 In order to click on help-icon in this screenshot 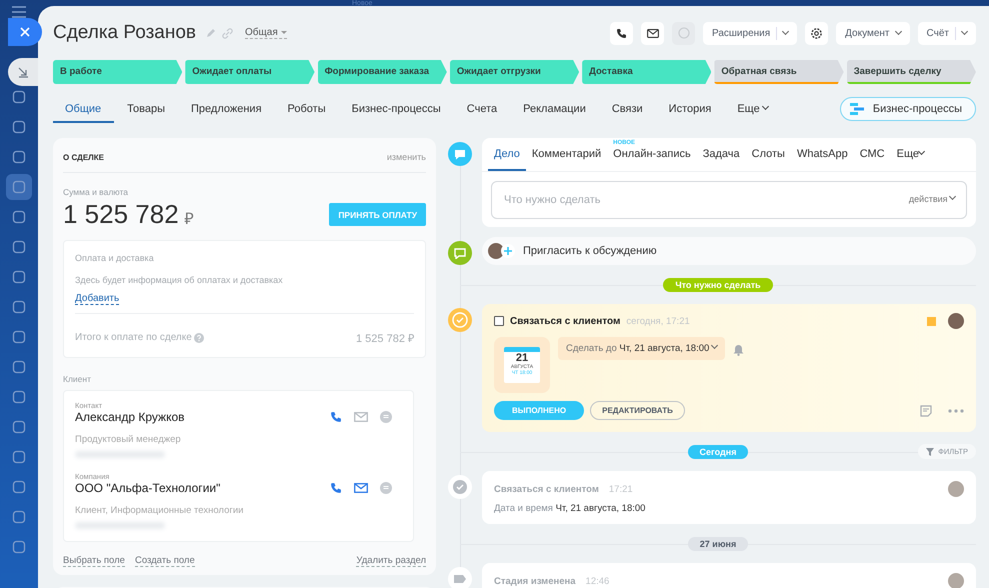, I will do `click(199, 337)`.